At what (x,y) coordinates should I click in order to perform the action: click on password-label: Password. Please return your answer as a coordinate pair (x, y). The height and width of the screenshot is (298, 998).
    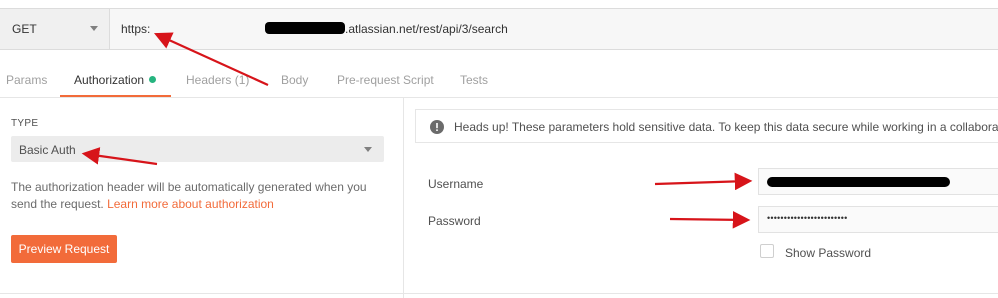
    Looking at the image, I should click on (454, 221).